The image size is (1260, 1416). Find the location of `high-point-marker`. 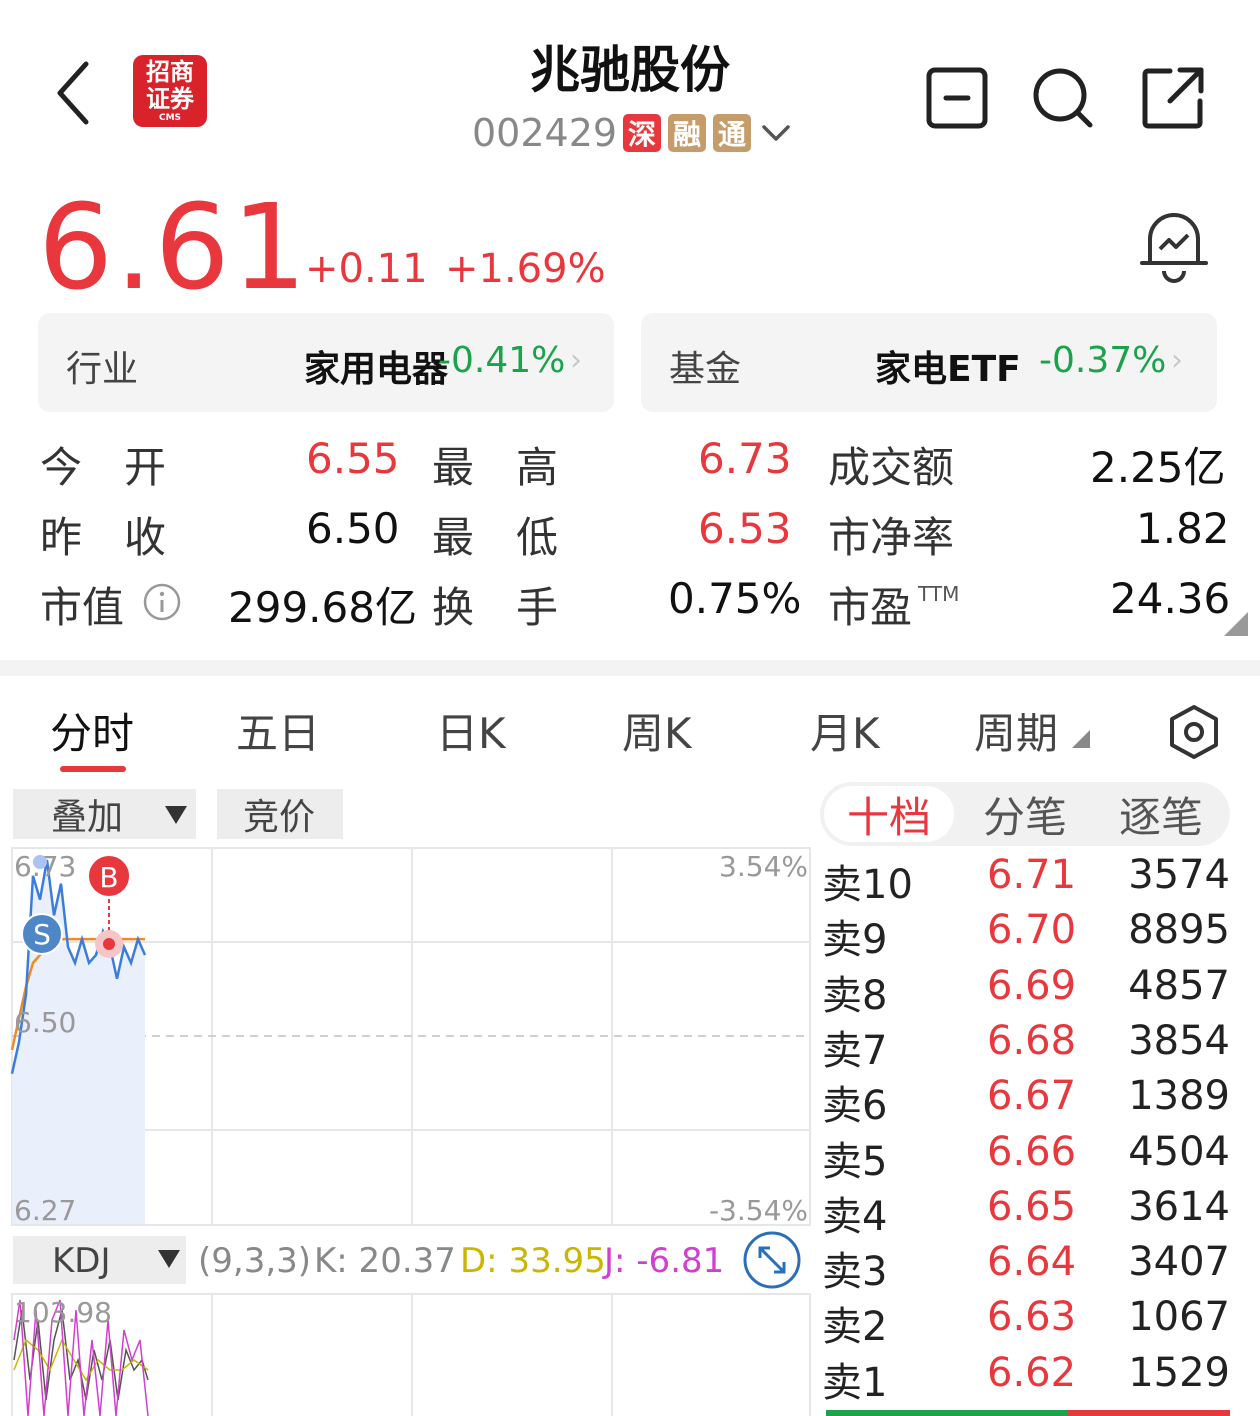

high-point-marker is located at coordinates (40, 862).